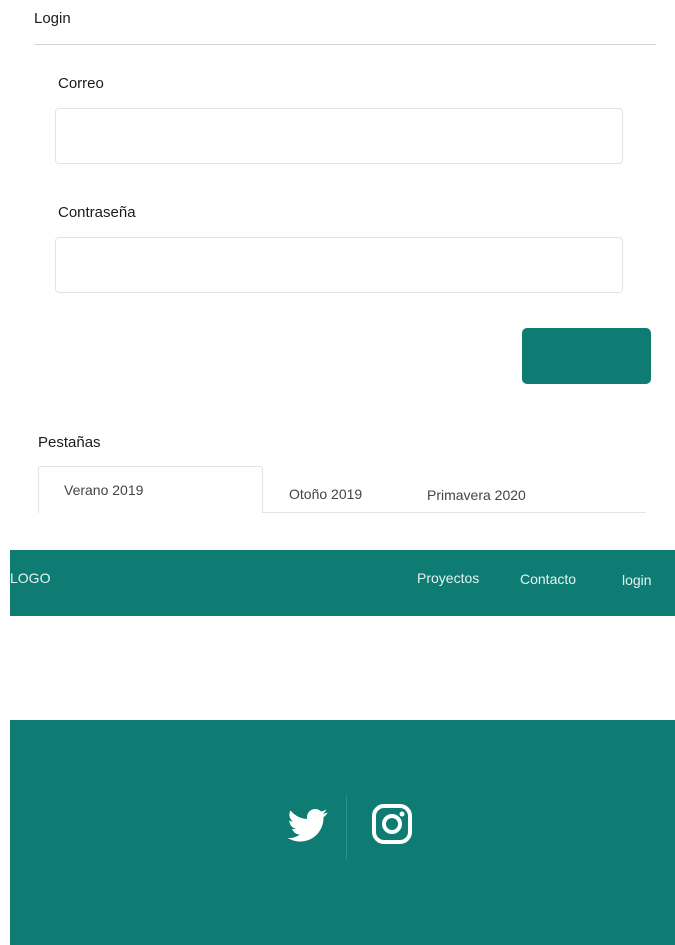 Image resolution: width=675 pixels, height=945 pixels. I want to click on nav-logo: LOGO, so click(30, 578).